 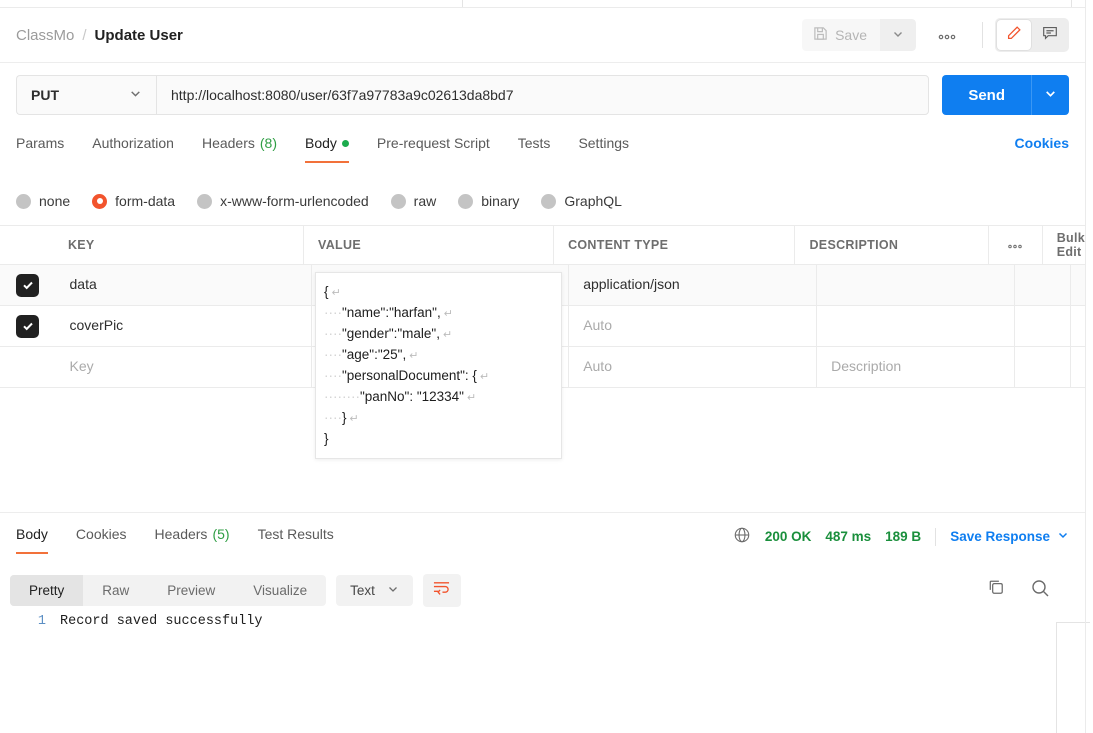 What do you see at coordinates (581, 201) in the screenshot?
I see `body-type-graphql: GraphQL` at bounding box center [581, 201].